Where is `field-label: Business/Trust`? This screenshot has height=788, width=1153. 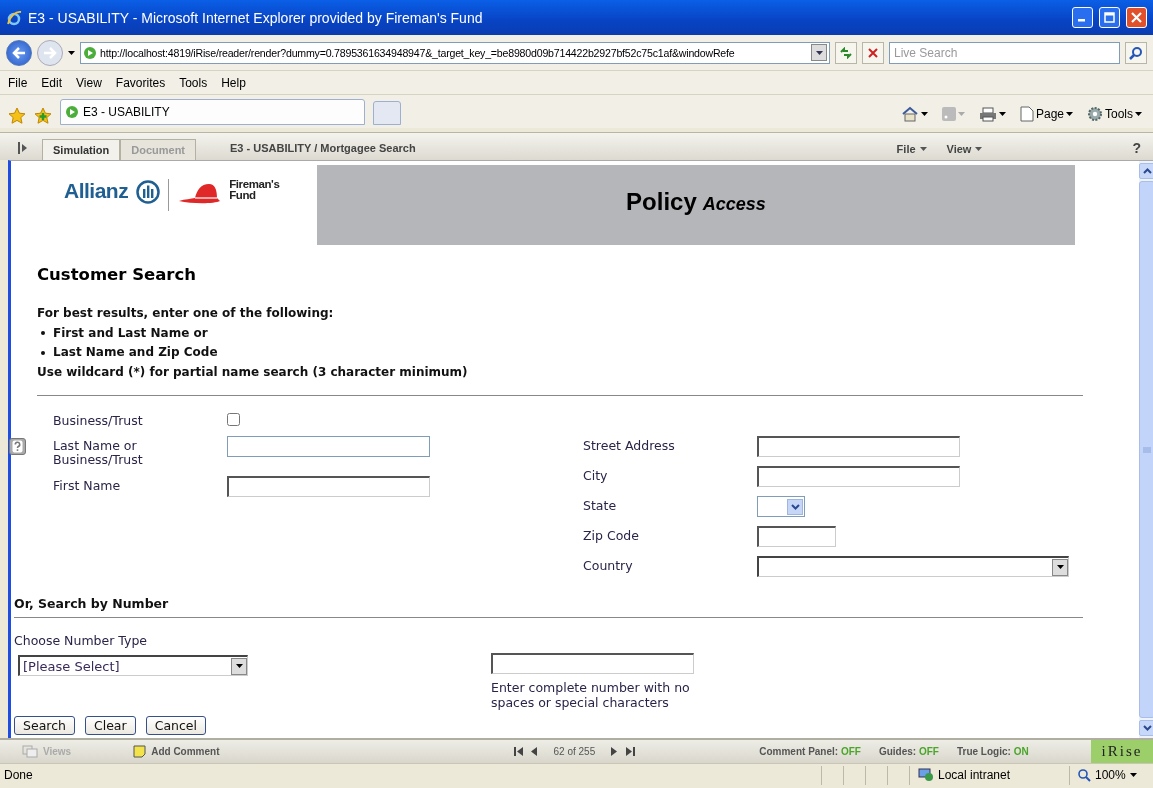 field-label: Business/Trust is located at coordinates (98, 420).